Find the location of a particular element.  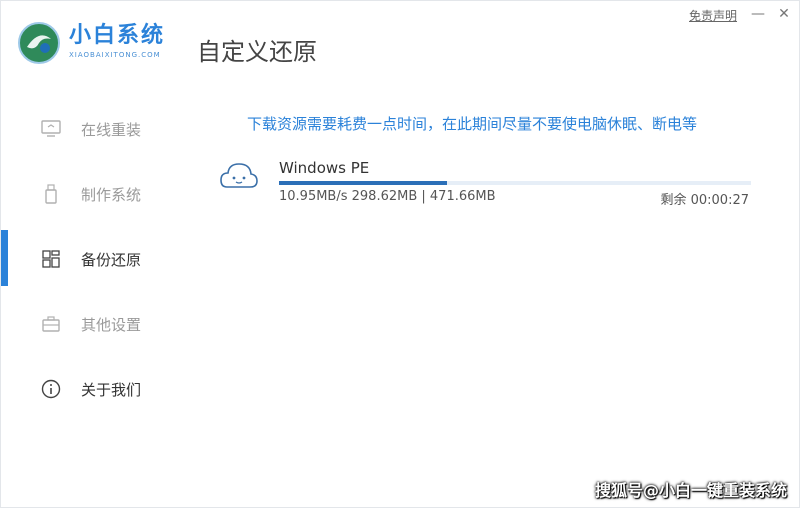

monitor-icon is located at coordinates (51, 129).